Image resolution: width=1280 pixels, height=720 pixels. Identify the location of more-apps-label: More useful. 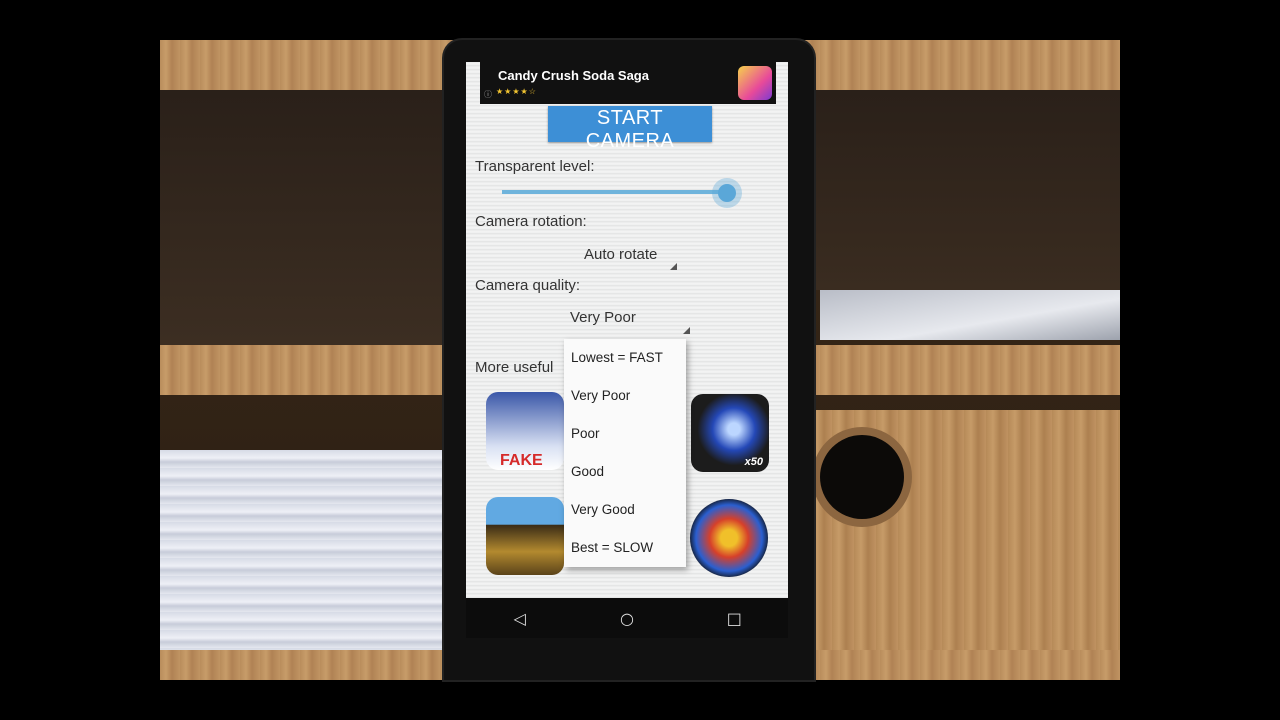
(514, 367).